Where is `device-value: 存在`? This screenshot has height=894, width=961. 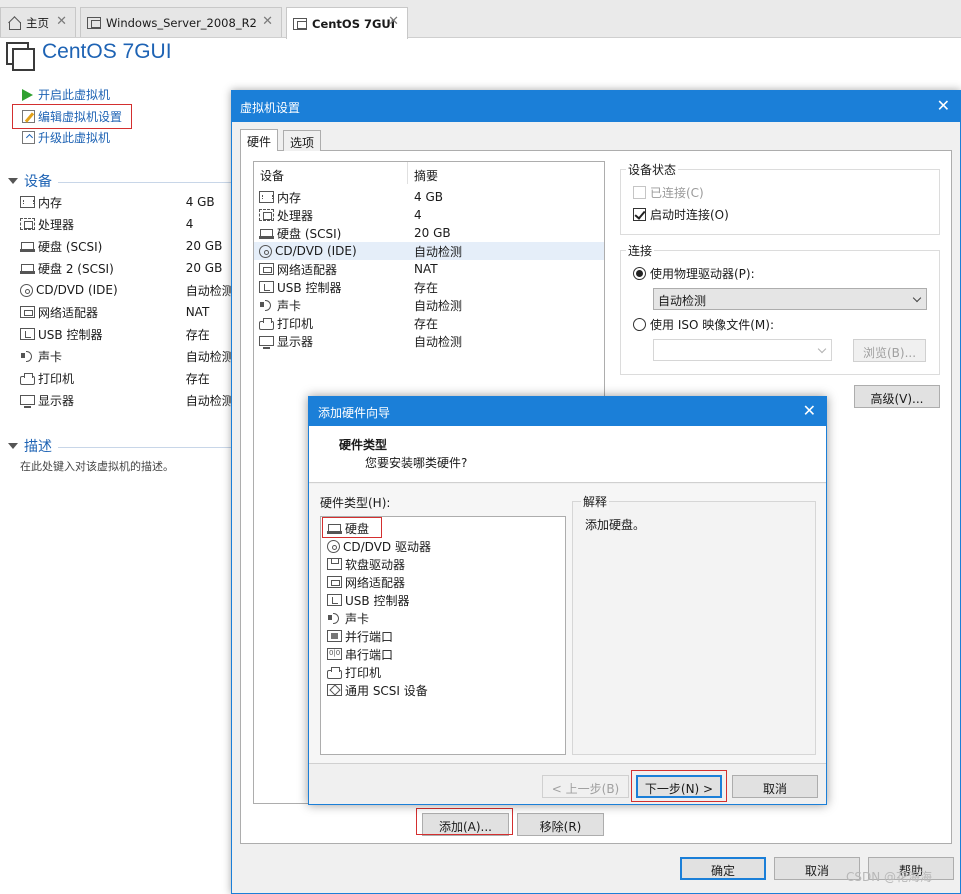 device-value: 存在 is located at coordinates (197, 334).